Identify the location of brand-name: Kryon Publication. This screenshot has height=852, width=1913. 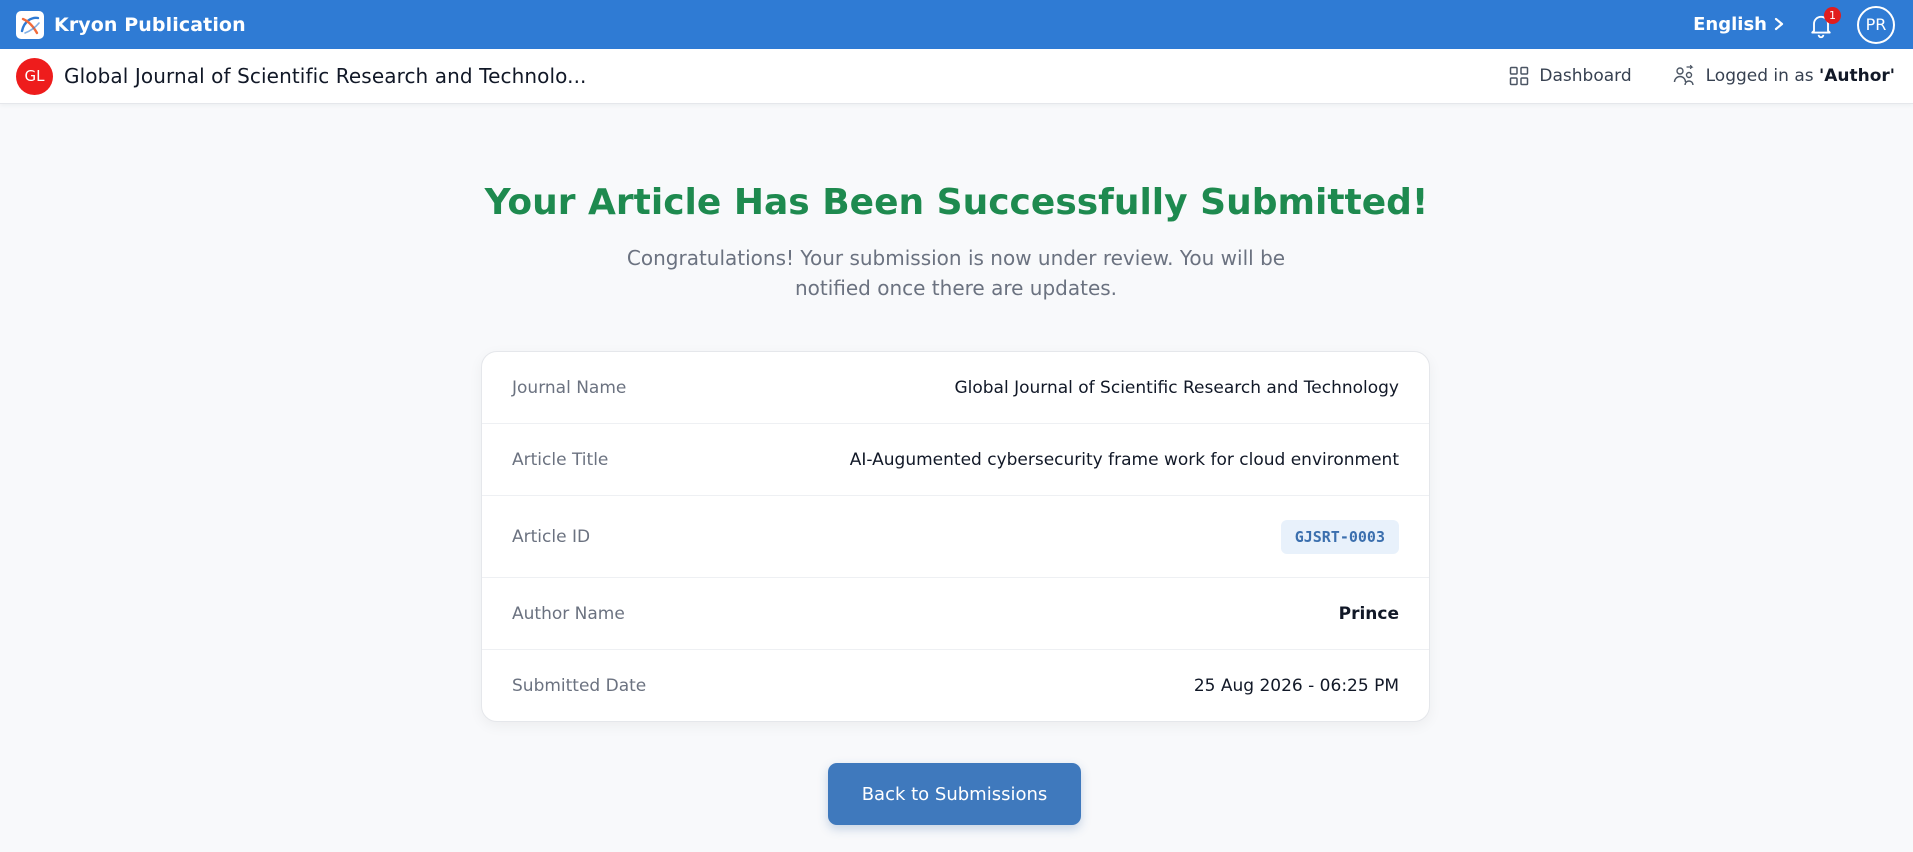
(150, 24).